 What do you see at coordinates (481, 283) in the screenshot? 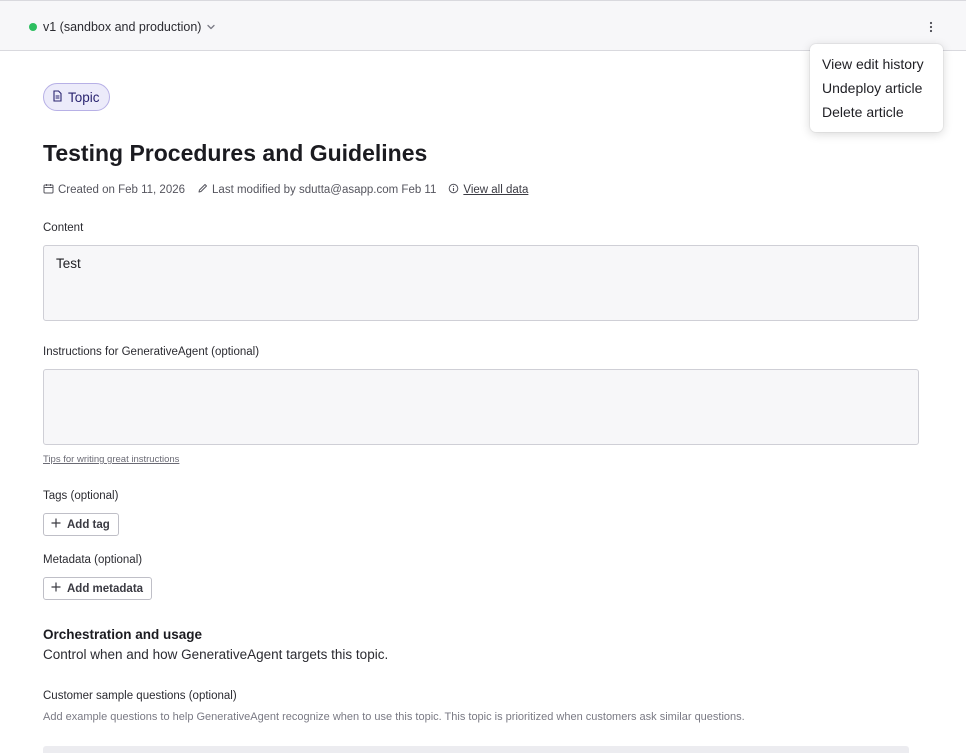
I see `content-field: Test` at bounding box center [481, 283].